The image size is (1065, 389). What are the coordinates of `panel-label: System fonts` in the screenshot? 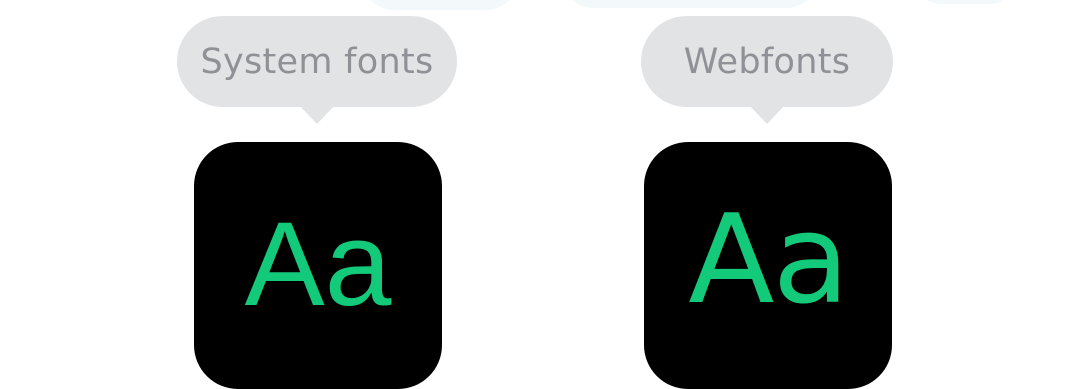 It's located at (317, 61).